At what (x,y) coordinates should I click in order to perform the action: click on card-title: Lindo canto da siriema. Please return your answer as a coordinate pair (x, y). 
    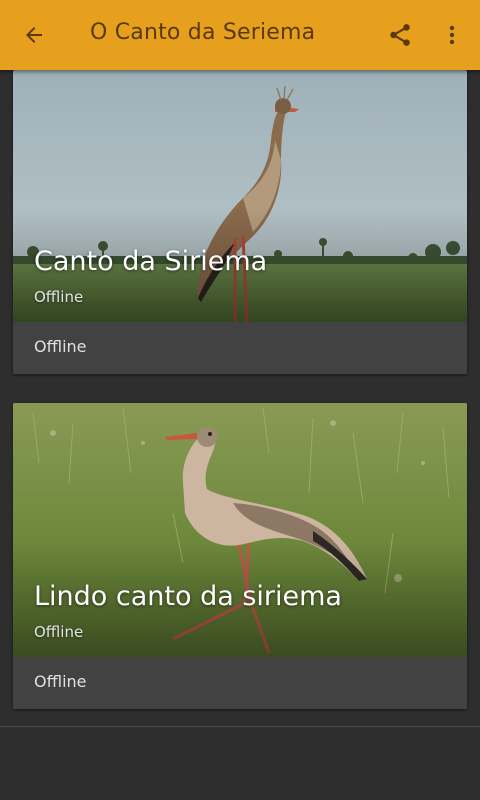
    Looking at the image, I should click on (188, 596).